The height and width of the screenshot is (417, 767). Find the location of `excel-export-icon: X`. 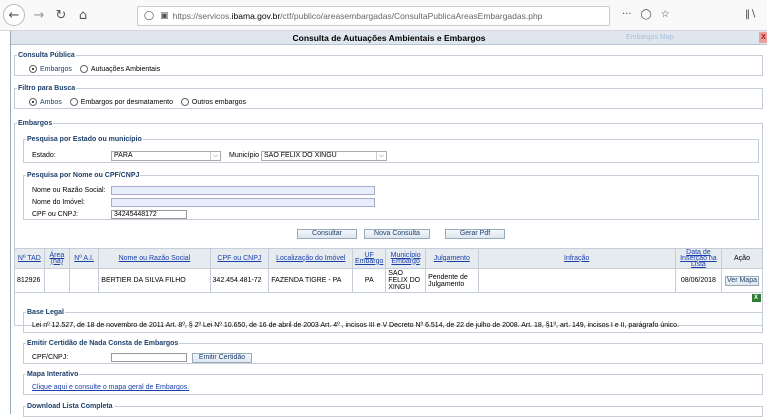

excel-export-icon: X is located at coordinates (756, 297).